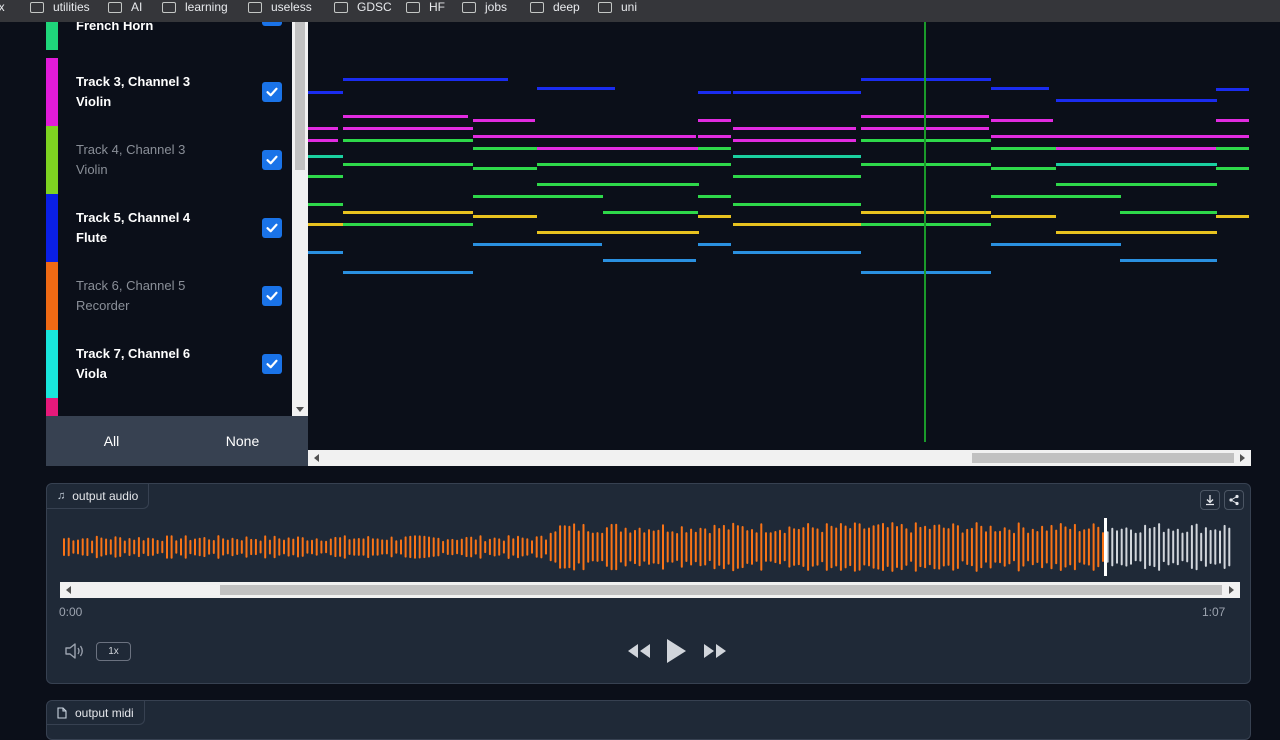 This screenshot has height=740, width=1280. Describe the element at coordinates (341, 7) in the screenshot. I see `folder-icon` at that location.